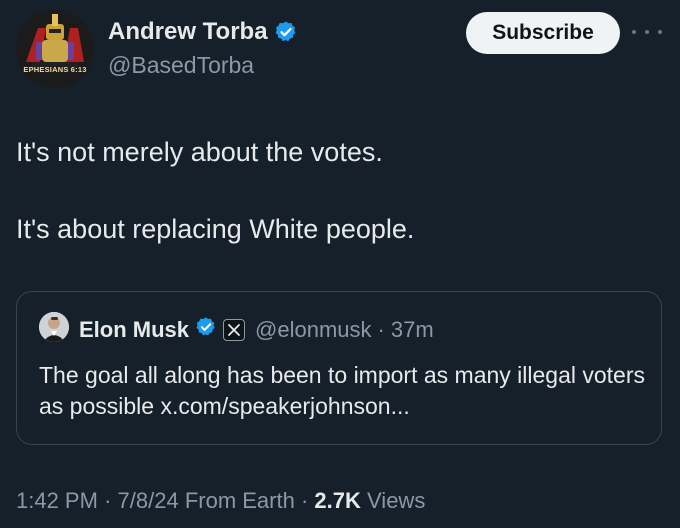 The height and width of the screenshot is (528, 680). What do you see at coordinates (412, 330) in the screenshot?
I see `quoted-tweet-time: 37m` at bounding box center [412, 330].